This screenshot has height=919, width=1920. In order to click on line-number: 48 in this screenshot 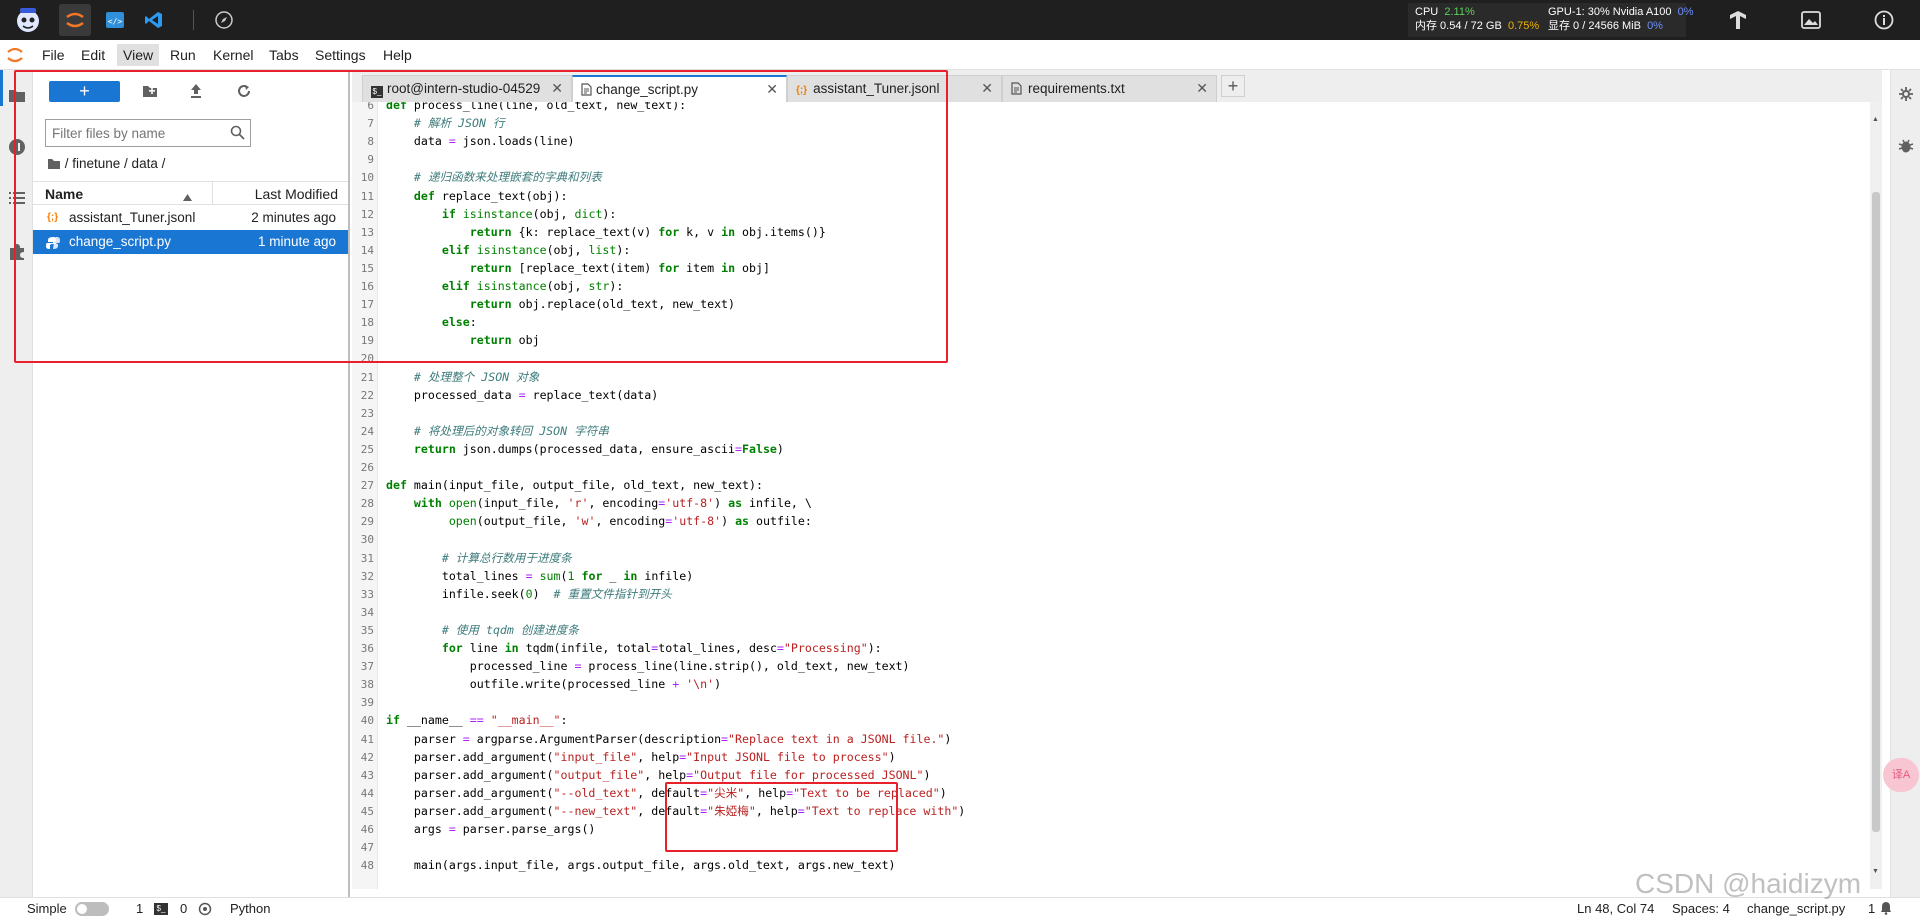, I will do `click(367, 866)`.